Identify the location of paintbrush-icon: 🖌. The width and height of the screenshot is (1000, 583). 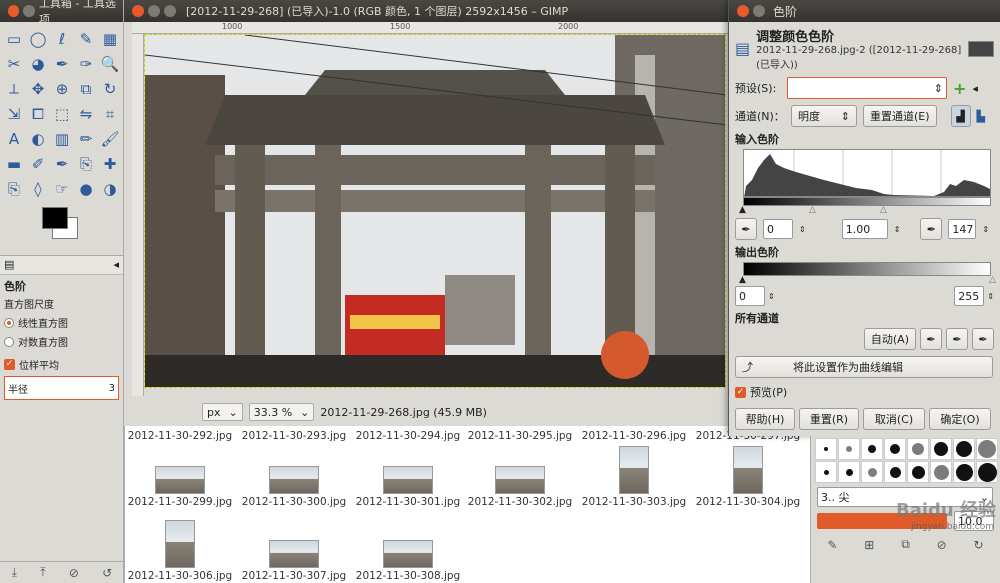
(110, 138).